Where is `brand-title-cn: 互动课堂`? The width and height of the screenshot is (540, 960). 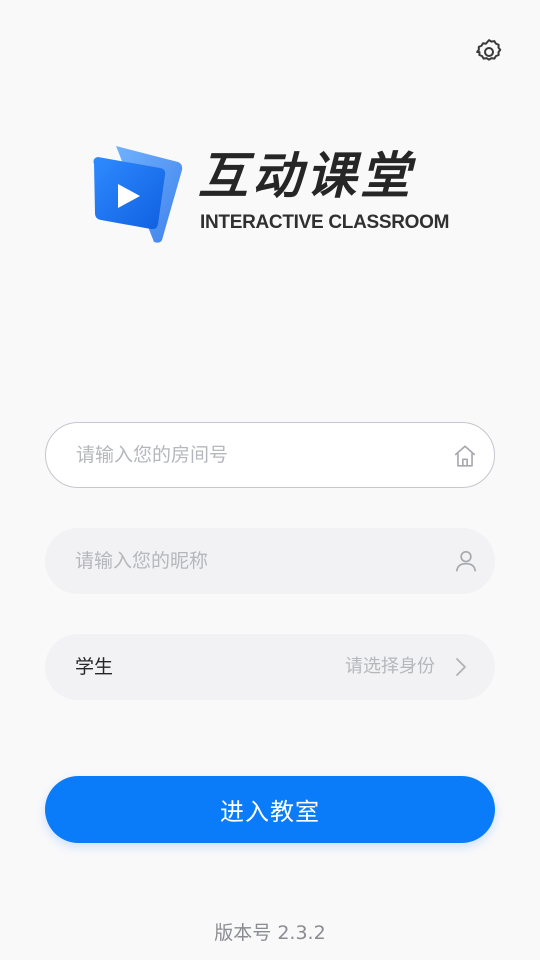
brand-title-cn: 互动课堂 is located at coordinates (306, 176).